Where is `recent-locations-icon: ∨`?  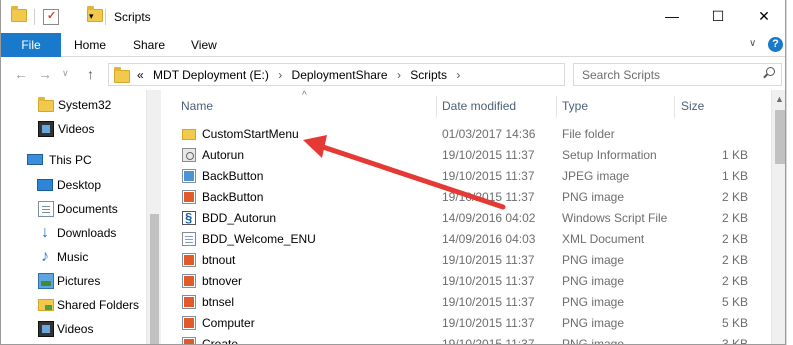
recent-locations-icon: ∨ is located at coordinates (65, 73).